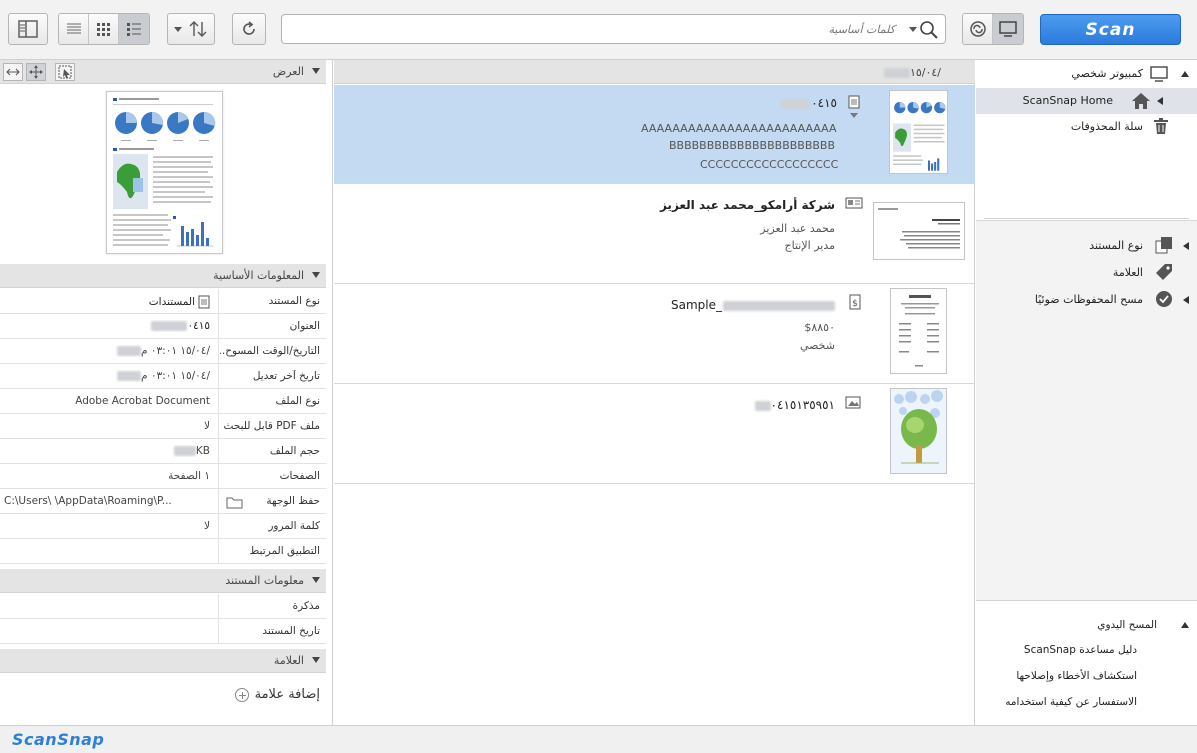 Image resolution: width=1197 pixels, height=753 pixels. I want to click on select-area-button, so click(65, 72).